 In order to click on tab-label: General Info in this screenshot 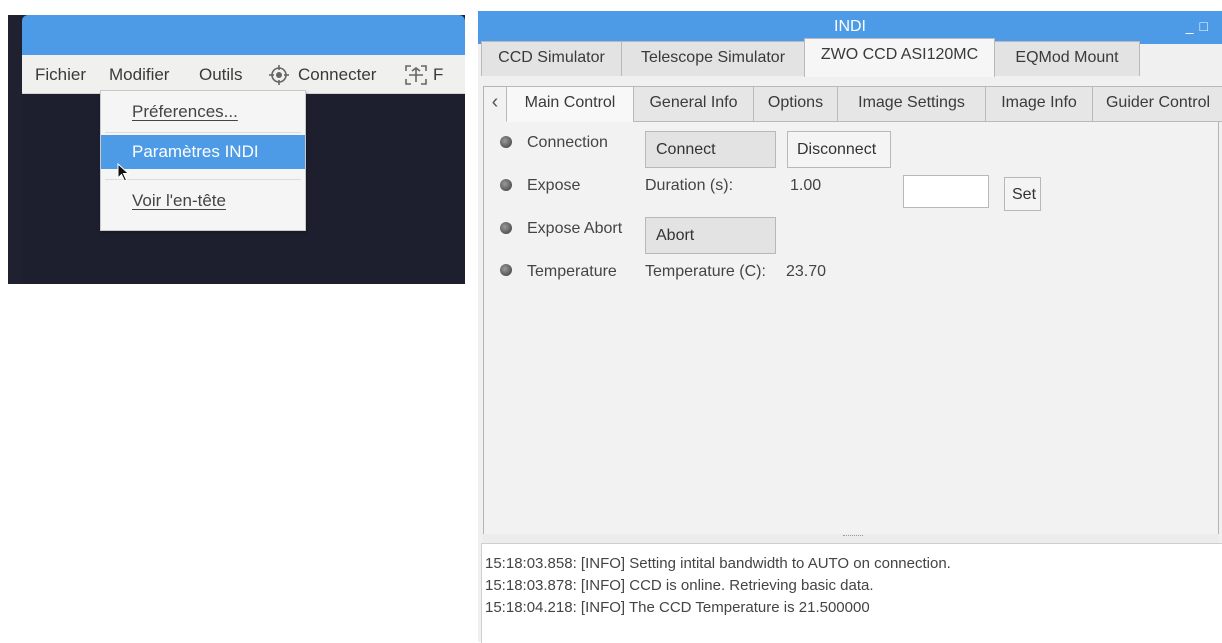, I will do `click(693, 102)`.